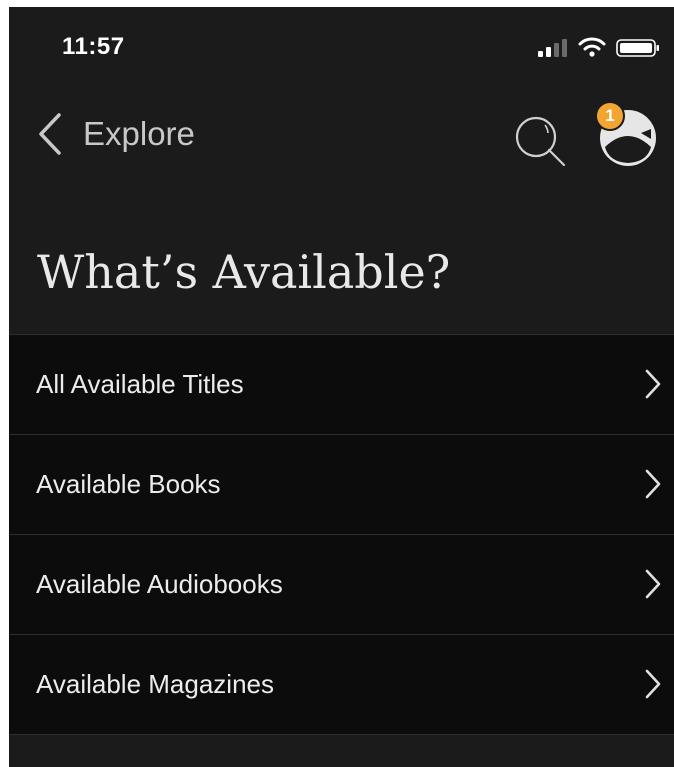 Image resolution: width=674 pixels, height=767 pixels. What do you see at coordinates (341, 42) in the screenshot?
I see `status-bar: 11:57` at bounding box center [341, 42].